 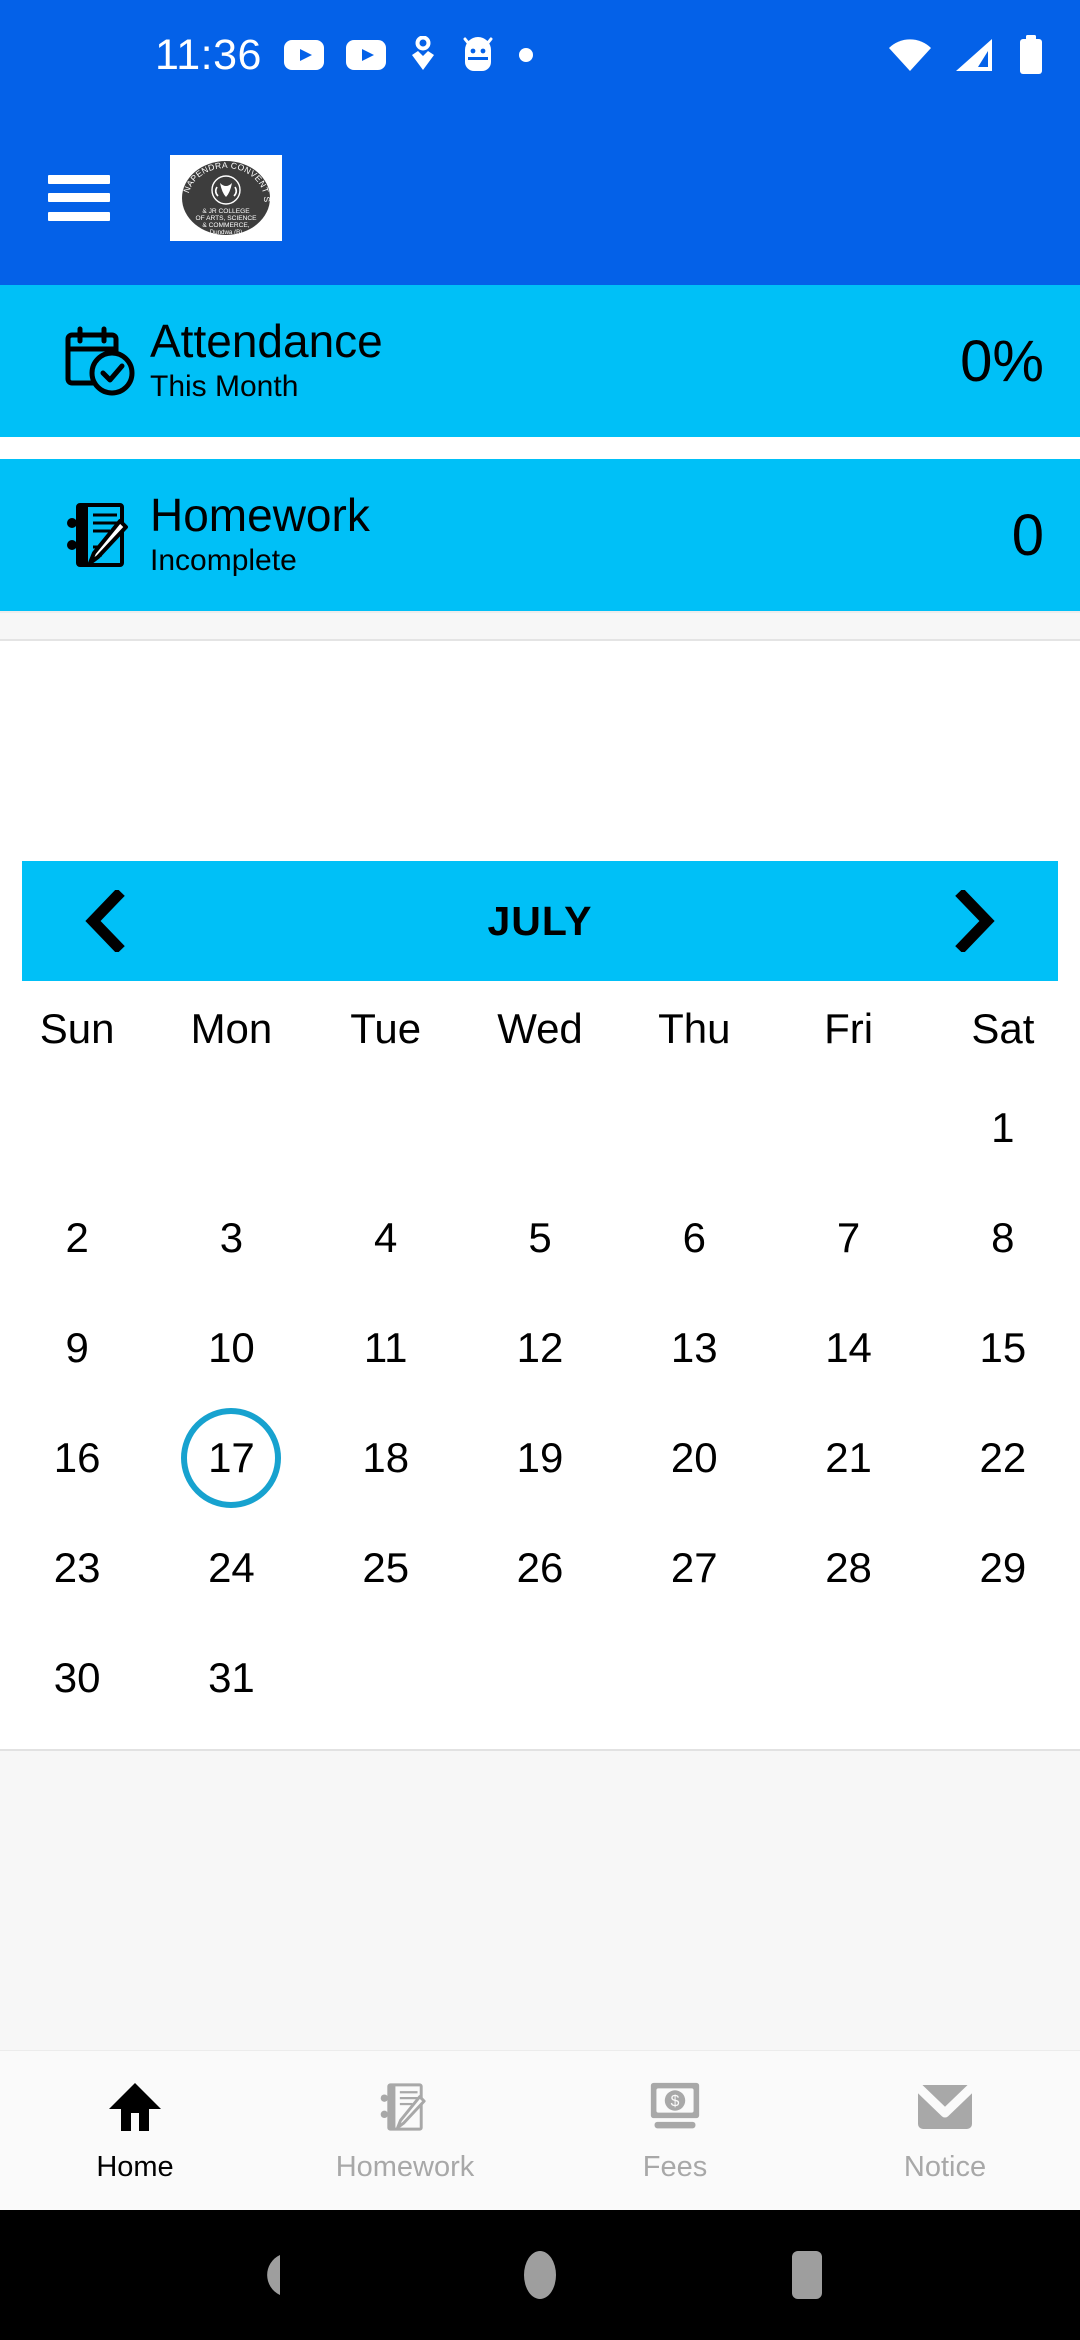 I want to click on calendar-day: 10, so click(x=231, y=1348).